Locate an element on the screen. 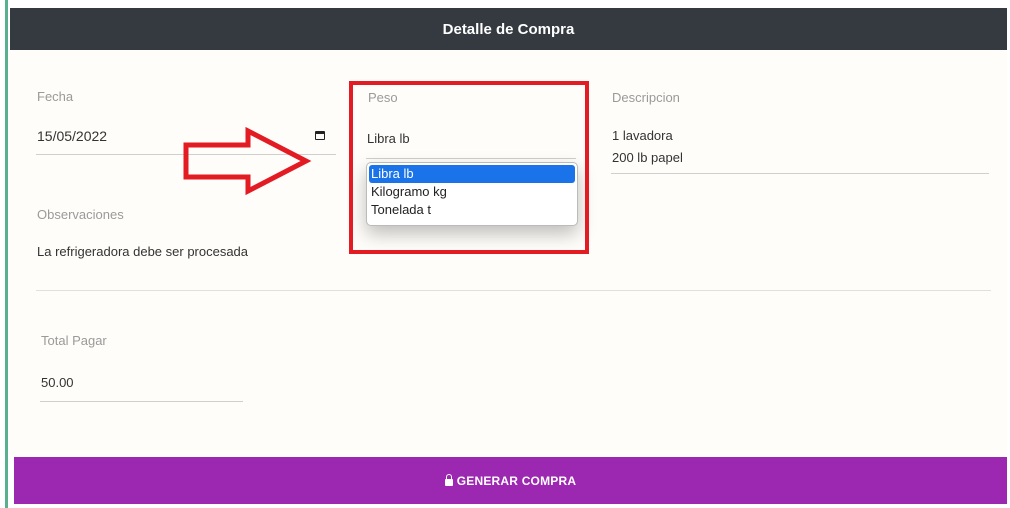 The height and width of the screenshot is (508, 1010). lock-icon is located at coordinates (448, 480).